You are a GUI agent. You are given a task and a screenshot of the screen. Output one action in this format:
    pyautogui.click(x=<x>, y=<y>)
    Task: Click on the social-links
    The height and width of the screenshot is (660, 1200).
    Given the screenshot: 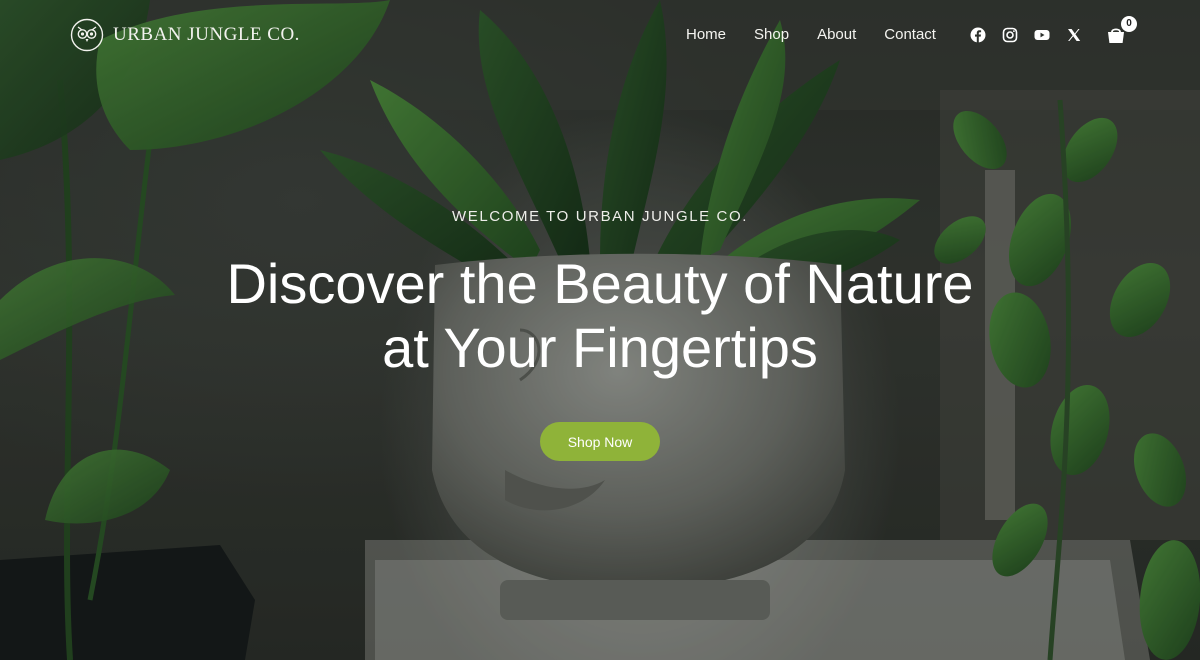 What is the action you would take?
    pyautogui.click(x=1026, y=35)
    